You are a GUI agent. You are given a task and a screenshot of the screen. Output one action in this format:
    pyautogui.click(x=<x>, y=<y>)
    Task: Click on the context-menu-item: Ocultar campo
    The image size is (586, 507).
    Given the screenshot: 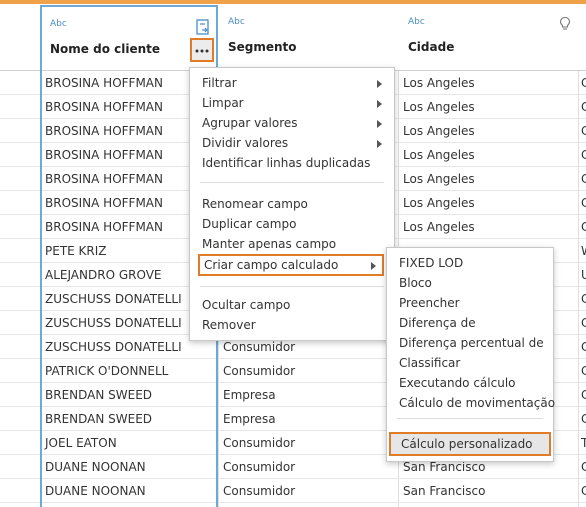 What is the action you would take?
    pyautogui.click(x=291, y=306)
    